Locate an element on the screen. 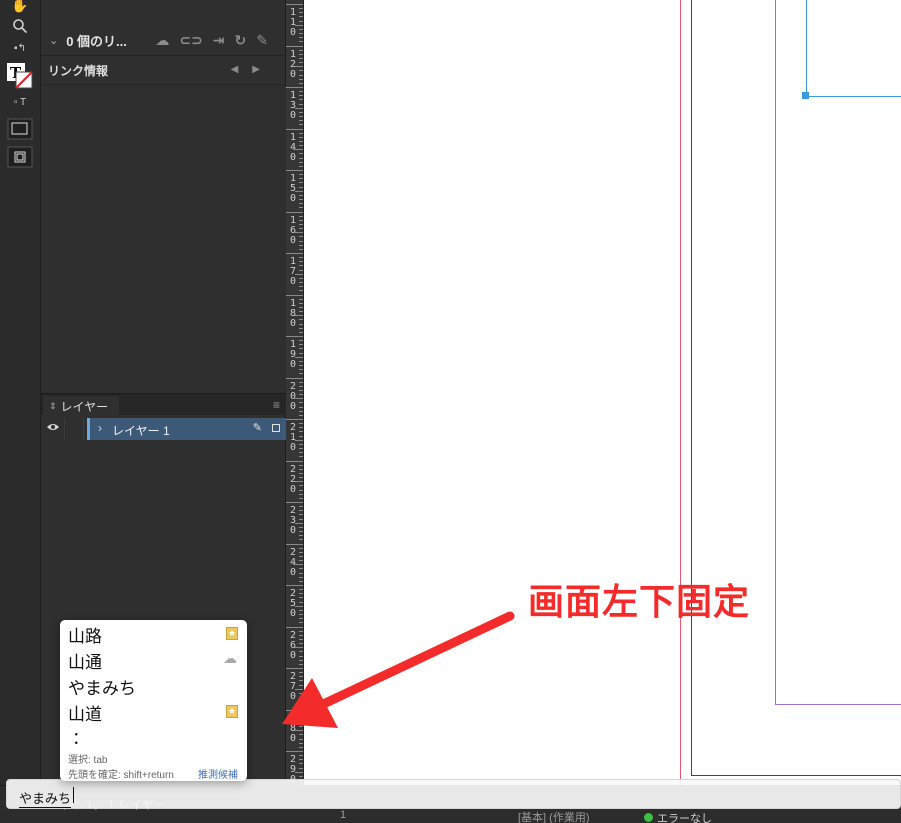 This screenshot has width=901, height=823. bleed-line is located at coordinates (680, 411).